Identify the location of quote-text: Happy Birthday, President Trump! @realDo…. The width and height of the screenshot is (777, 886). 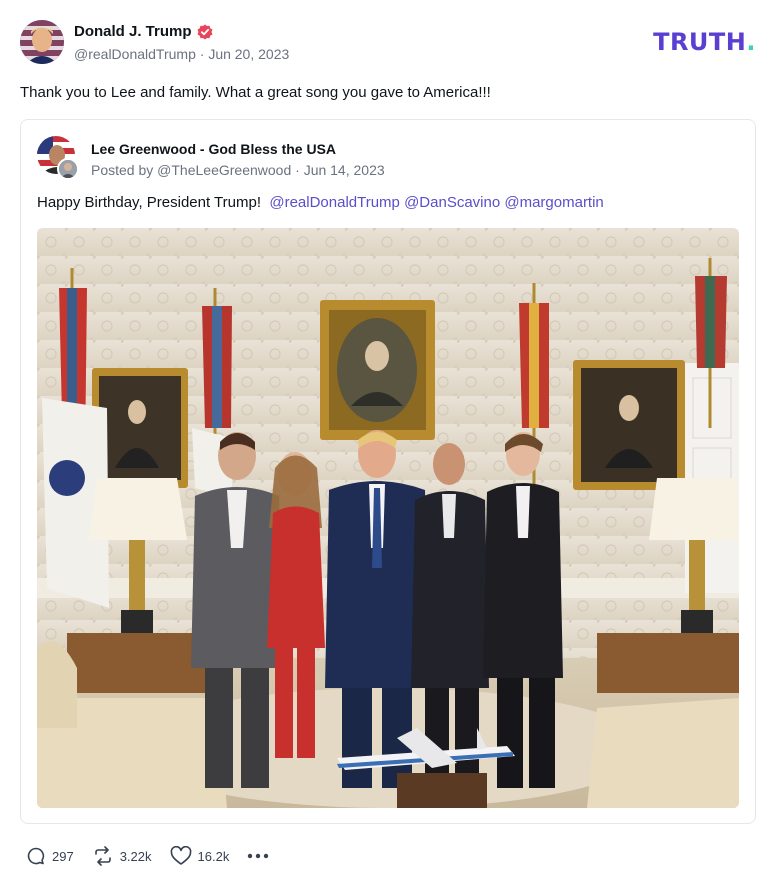
(320, 202).